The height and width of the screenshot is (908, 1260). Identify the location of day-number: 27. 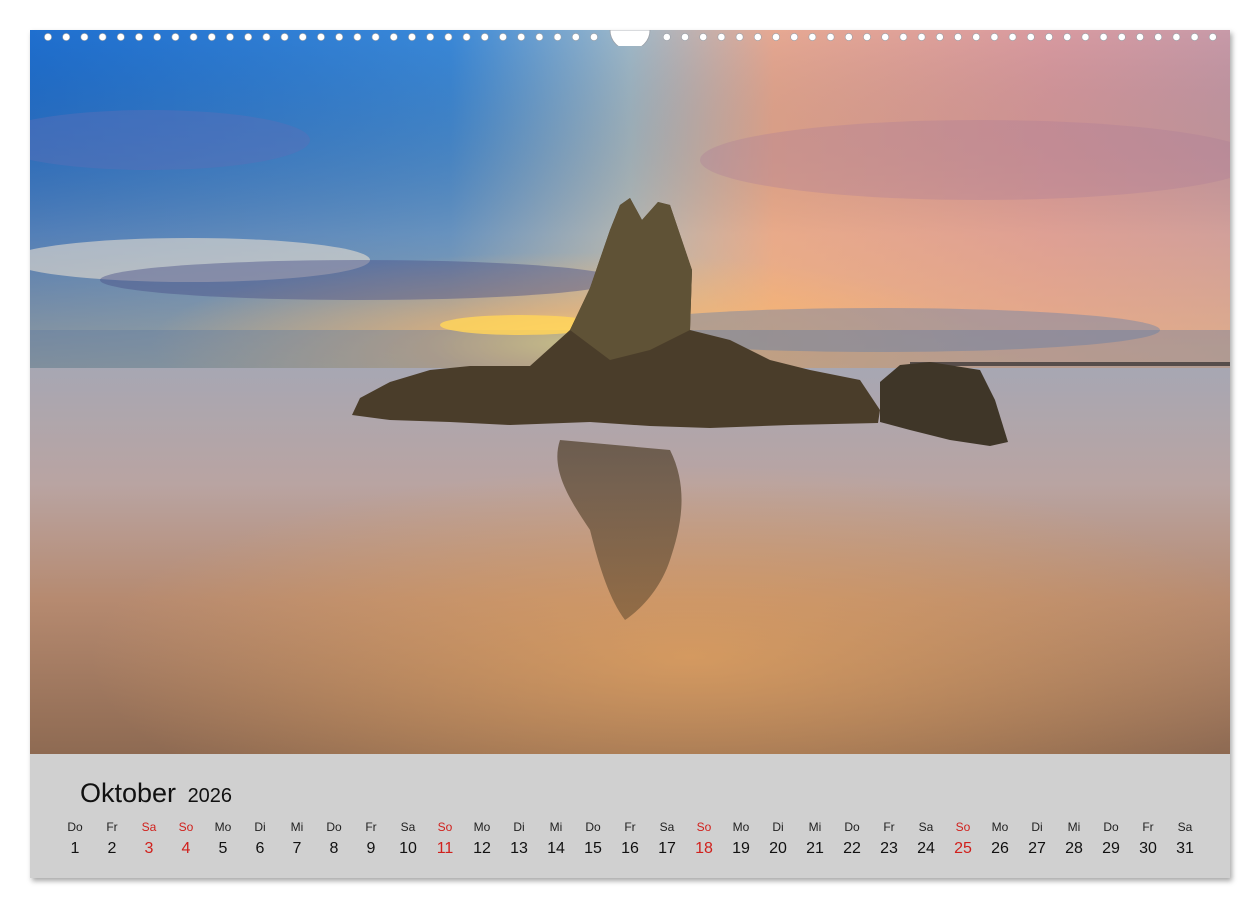
(1037, 848).